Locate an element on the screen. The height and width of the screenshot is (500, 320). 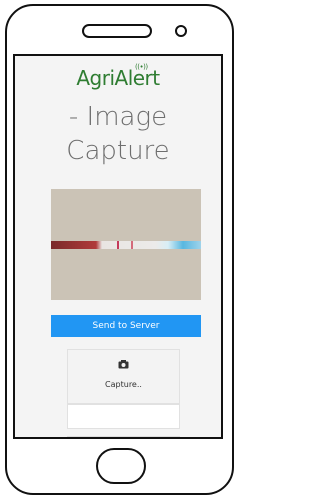
capture-button: Capture.. is located at coordinates (123, 376).